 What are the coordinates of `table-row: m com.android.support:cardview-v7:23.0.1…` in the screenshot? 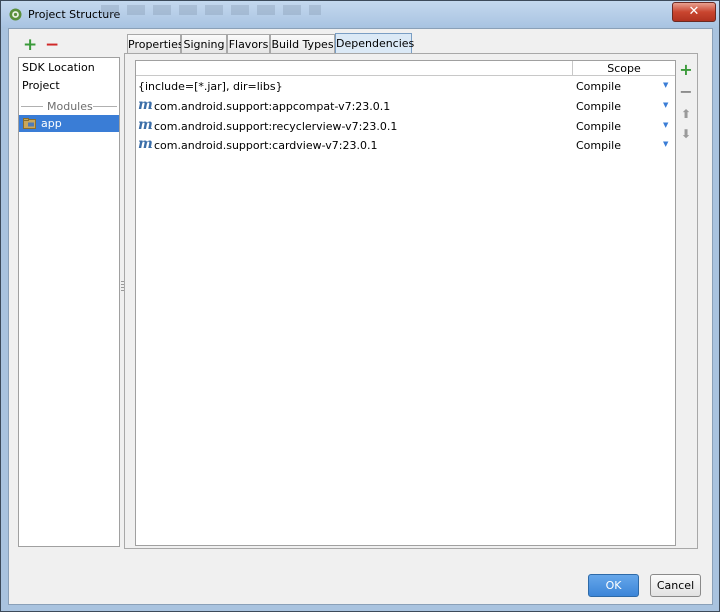 It's located at (405, 145).